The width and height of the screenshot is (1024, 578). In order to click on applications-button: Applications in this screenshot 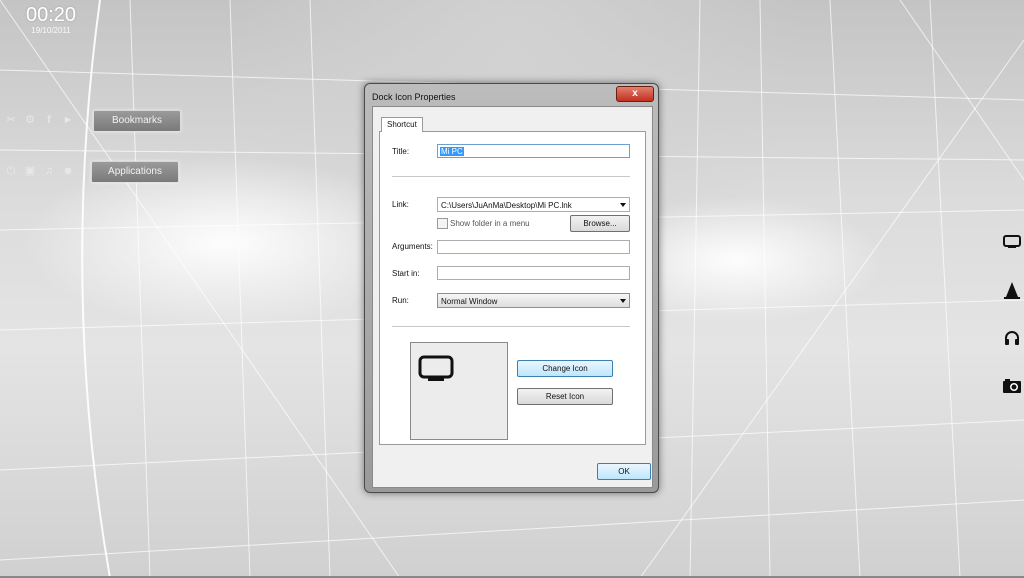, I will do `click(135, 172)`.